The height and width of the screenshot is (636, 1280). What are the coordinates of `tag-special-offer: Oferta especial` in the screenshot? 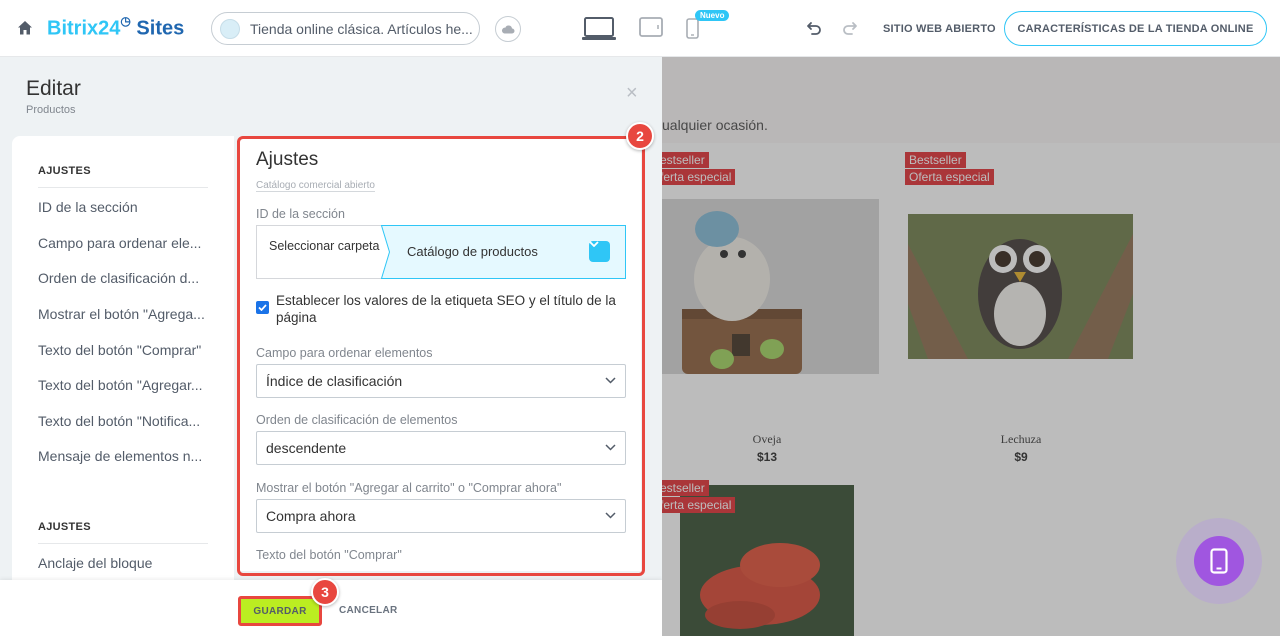 It's located at (949, 177).